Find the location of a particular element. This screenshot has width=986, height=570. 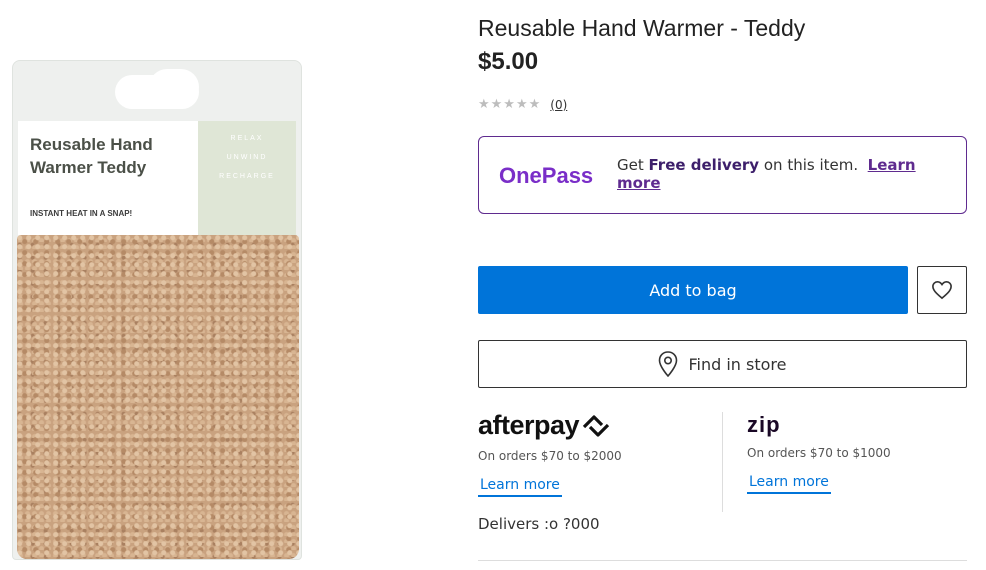

product-title: Reusable Hand Warmer - Teddy is located at coordinates (642, 28).